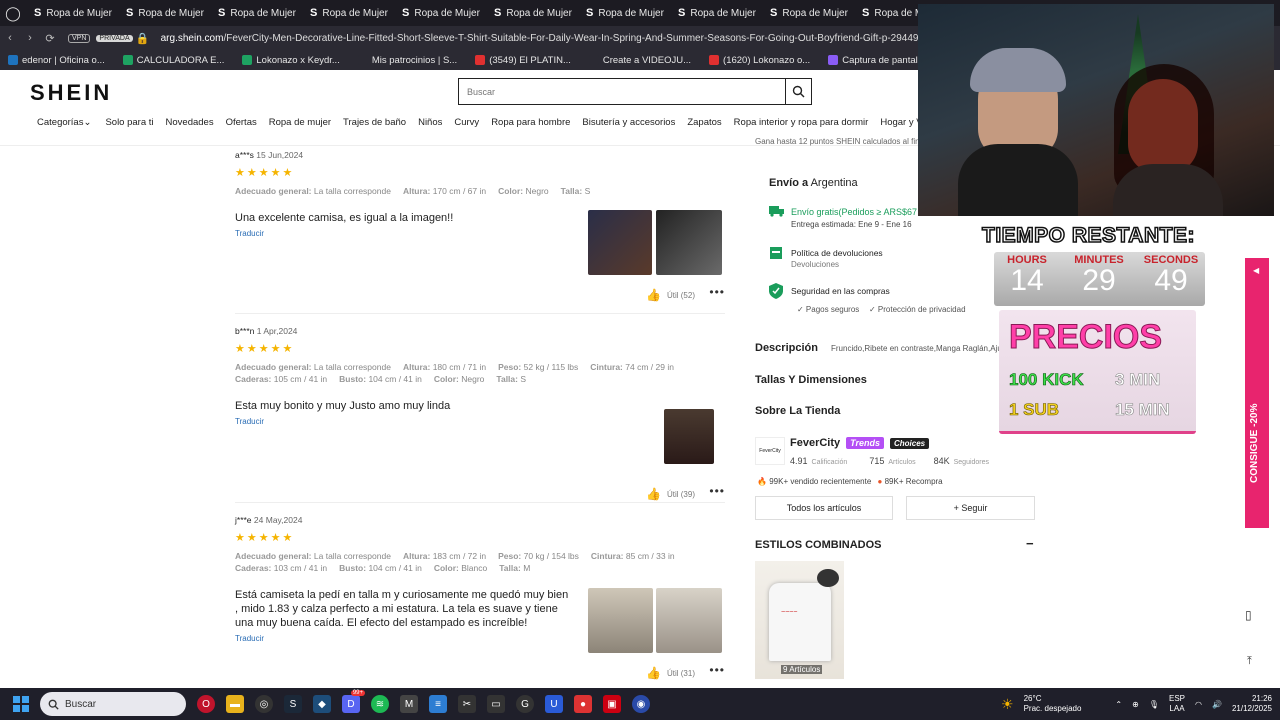 This screenshot has height=720, width=1280. Describe the element at coordinates (1118, 704) in the screenshot. I see `chevron-up-icon: ⌃` at that location.